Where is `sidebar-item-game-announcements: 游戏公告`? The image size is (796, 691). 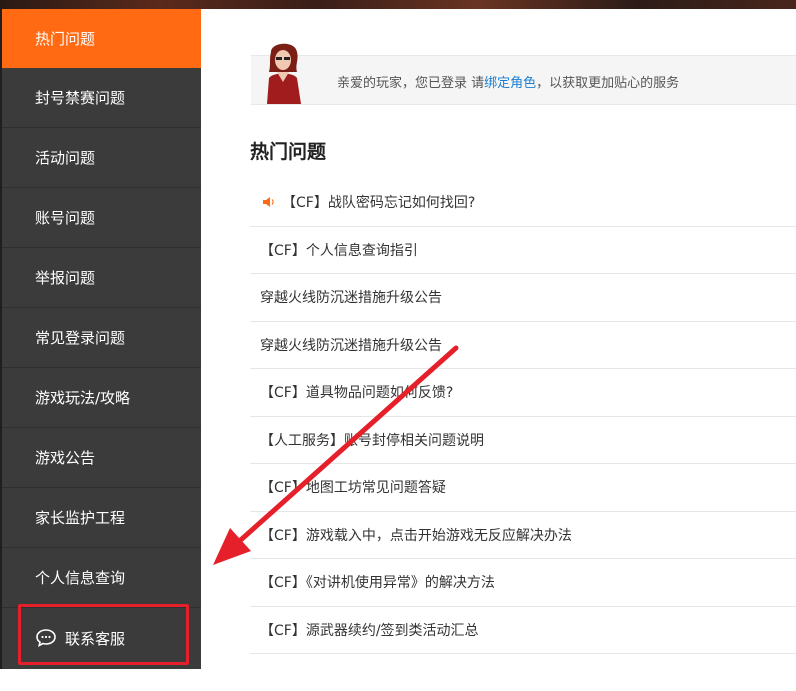
sidebar-item-game-announcements: 游戏公告 is located at coordinates (100, 458).